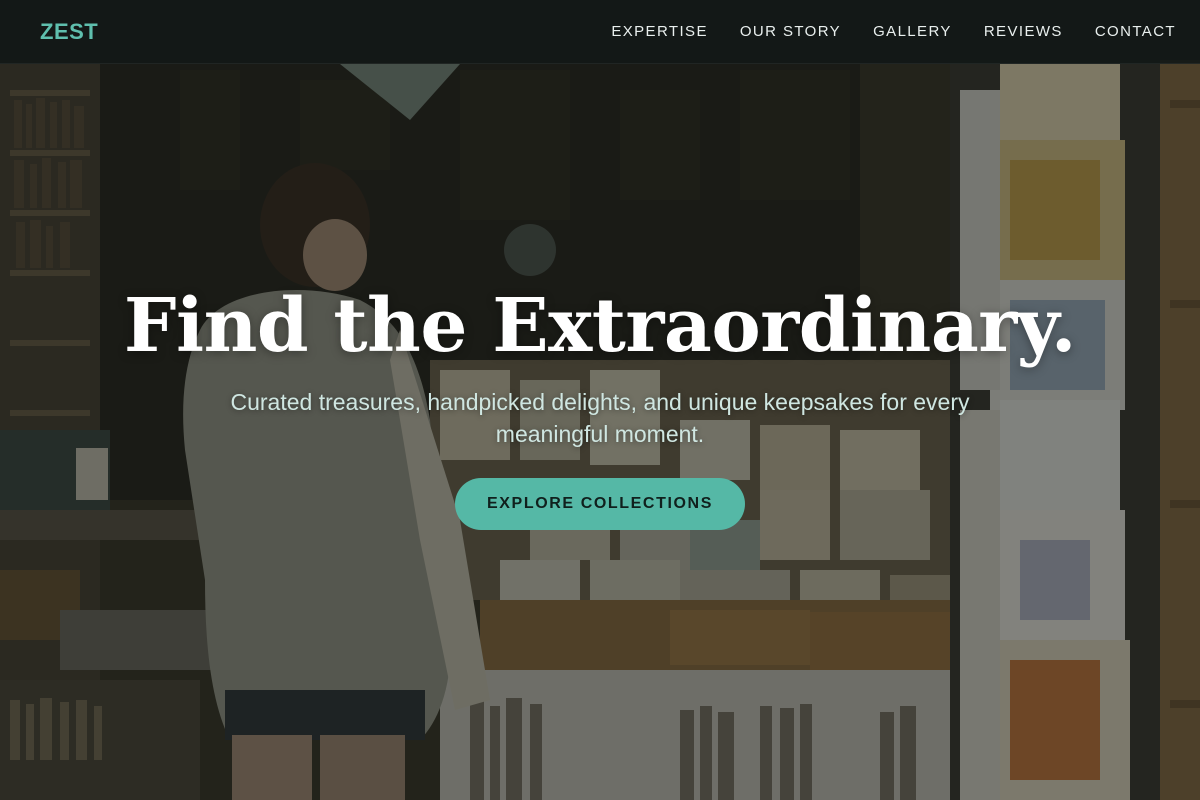 The image size is (1200, 800). What do you see at coordinates (1135, 31) in the screenshot?
I see `nav-link-contact: CONTACT` at bounding box center [1135, 31].